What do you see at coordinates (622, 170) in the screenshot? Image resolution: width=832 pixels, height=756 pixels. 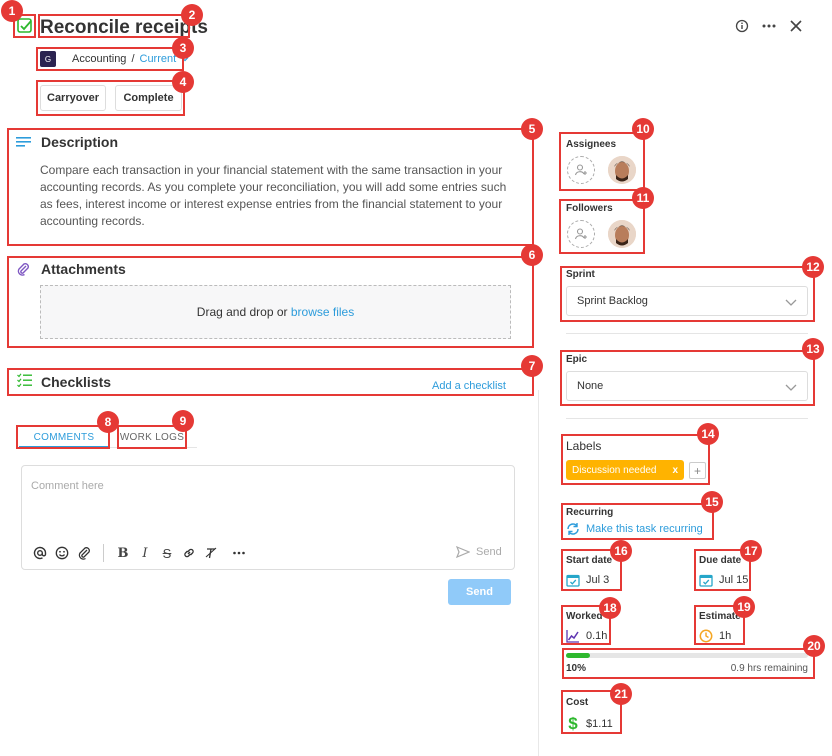 I see `assignee-avatar` at bounding box center [622, 170].